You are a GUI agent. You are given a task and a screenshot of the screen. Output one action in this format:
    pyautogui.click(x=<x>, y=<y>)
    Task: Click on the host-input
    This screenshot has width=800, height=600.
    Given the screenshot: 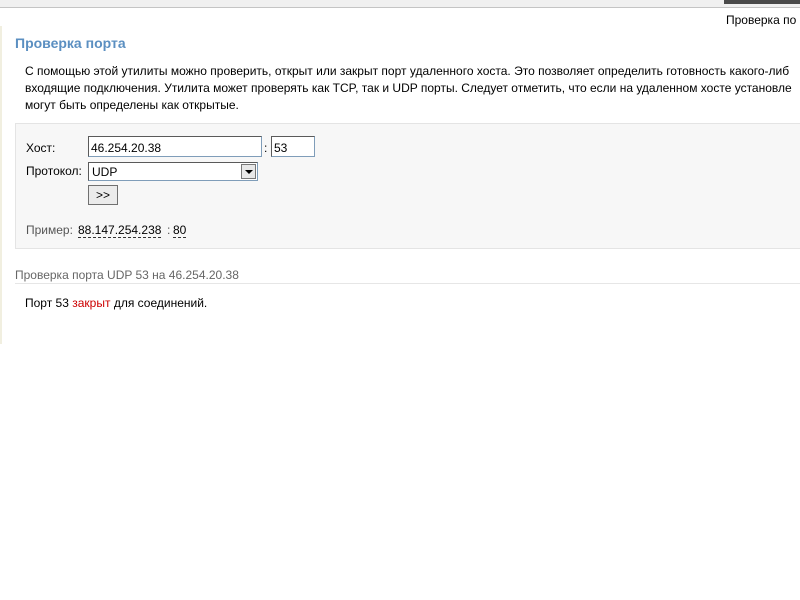 What is the action you would take?
    pyautogui.click(x=175, y=146)
    